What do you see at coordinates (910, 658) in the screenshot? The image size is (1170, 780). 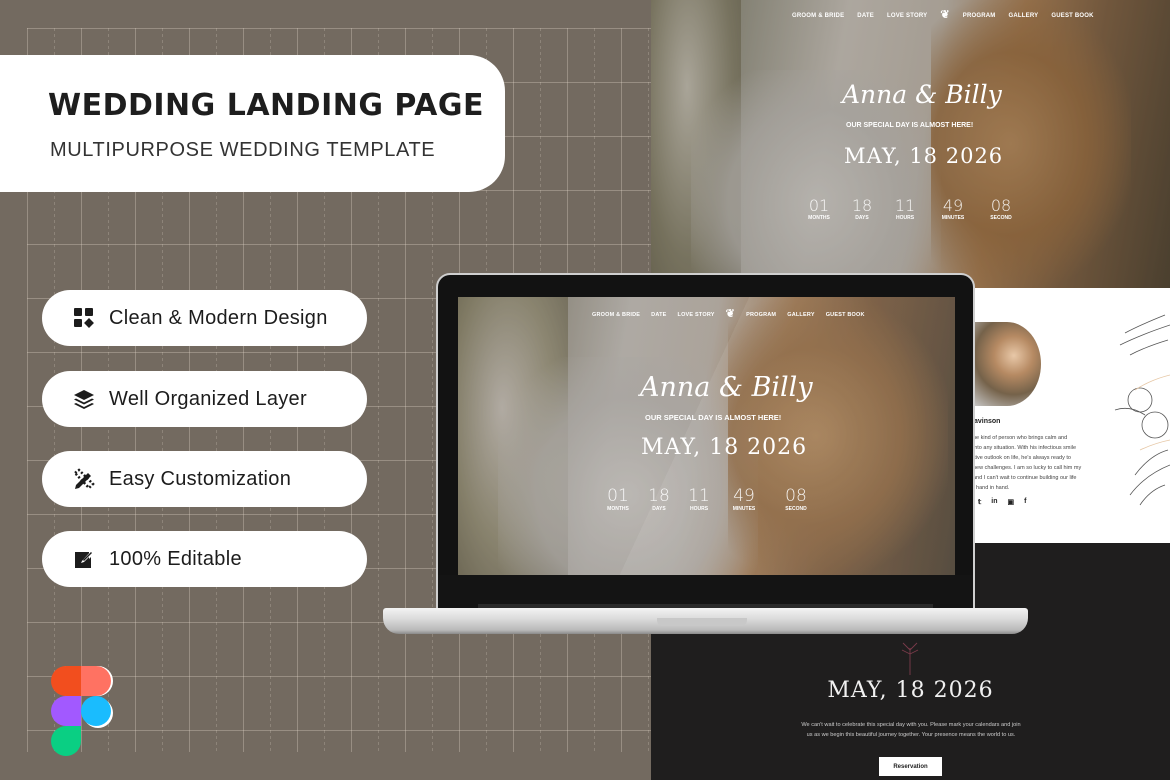 I see `flower-icon` at bounding box center [910, 658].